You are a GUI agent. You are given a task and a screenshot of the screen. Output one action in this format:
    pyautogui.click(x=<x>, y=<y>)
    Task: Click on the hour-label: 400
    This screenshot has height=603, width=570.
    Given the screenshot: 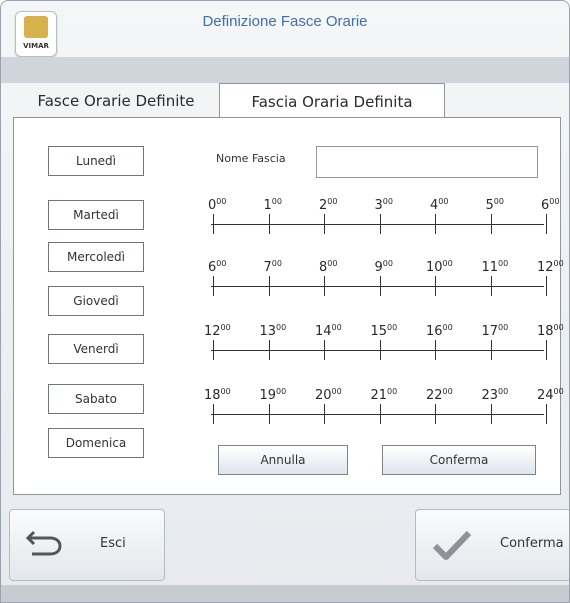 What is the action you would take?
    pyautogui.click(x=439, y=205)
    